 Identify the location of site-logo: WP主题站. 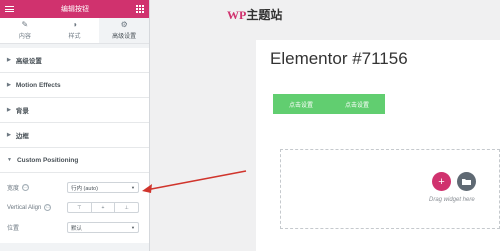
(254, 14).